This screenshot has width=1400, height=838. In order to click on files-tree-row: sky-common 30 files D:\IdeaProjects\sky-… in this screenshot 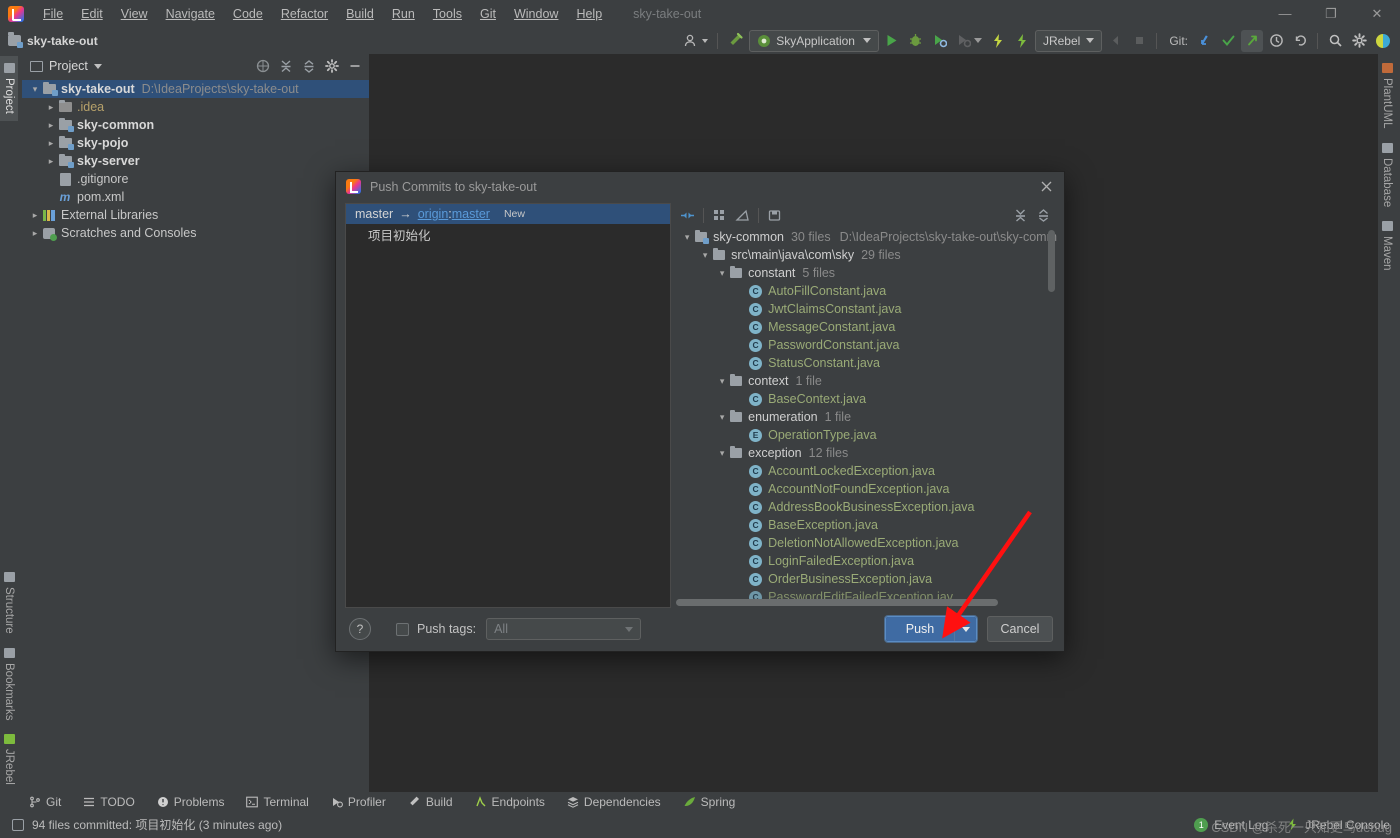, I will do `click(865, 237)`.